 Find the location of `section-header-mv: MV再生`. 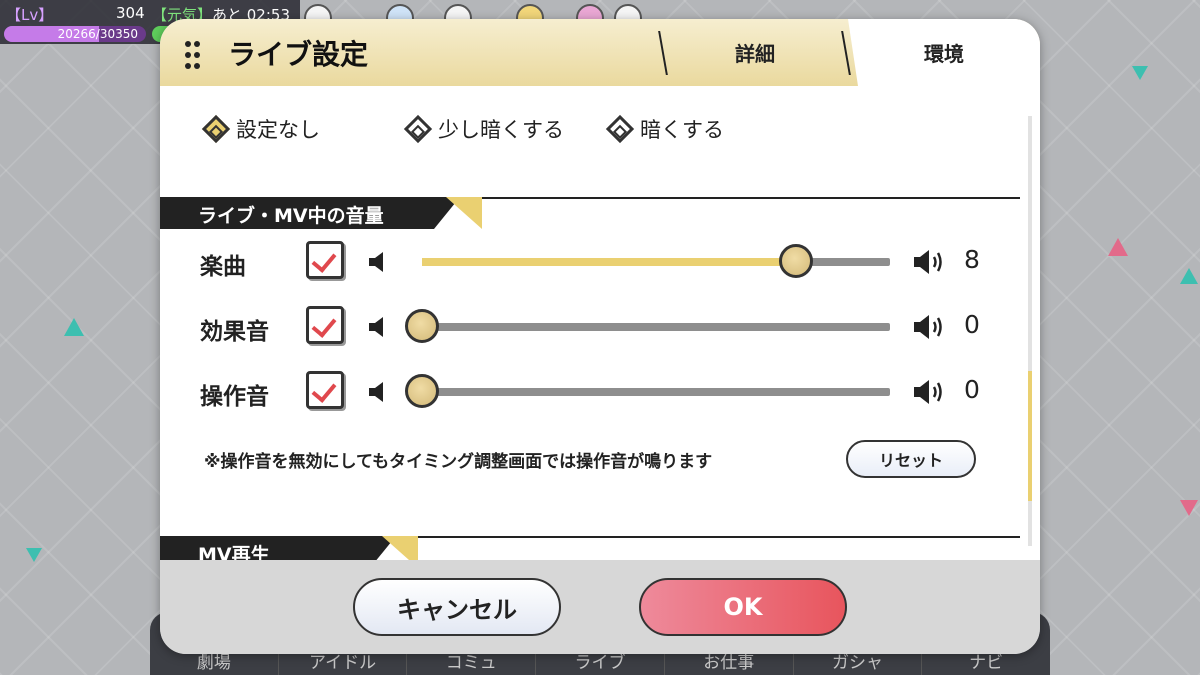

section-header-mv: MV再生 is located at coordinates (278, 548).